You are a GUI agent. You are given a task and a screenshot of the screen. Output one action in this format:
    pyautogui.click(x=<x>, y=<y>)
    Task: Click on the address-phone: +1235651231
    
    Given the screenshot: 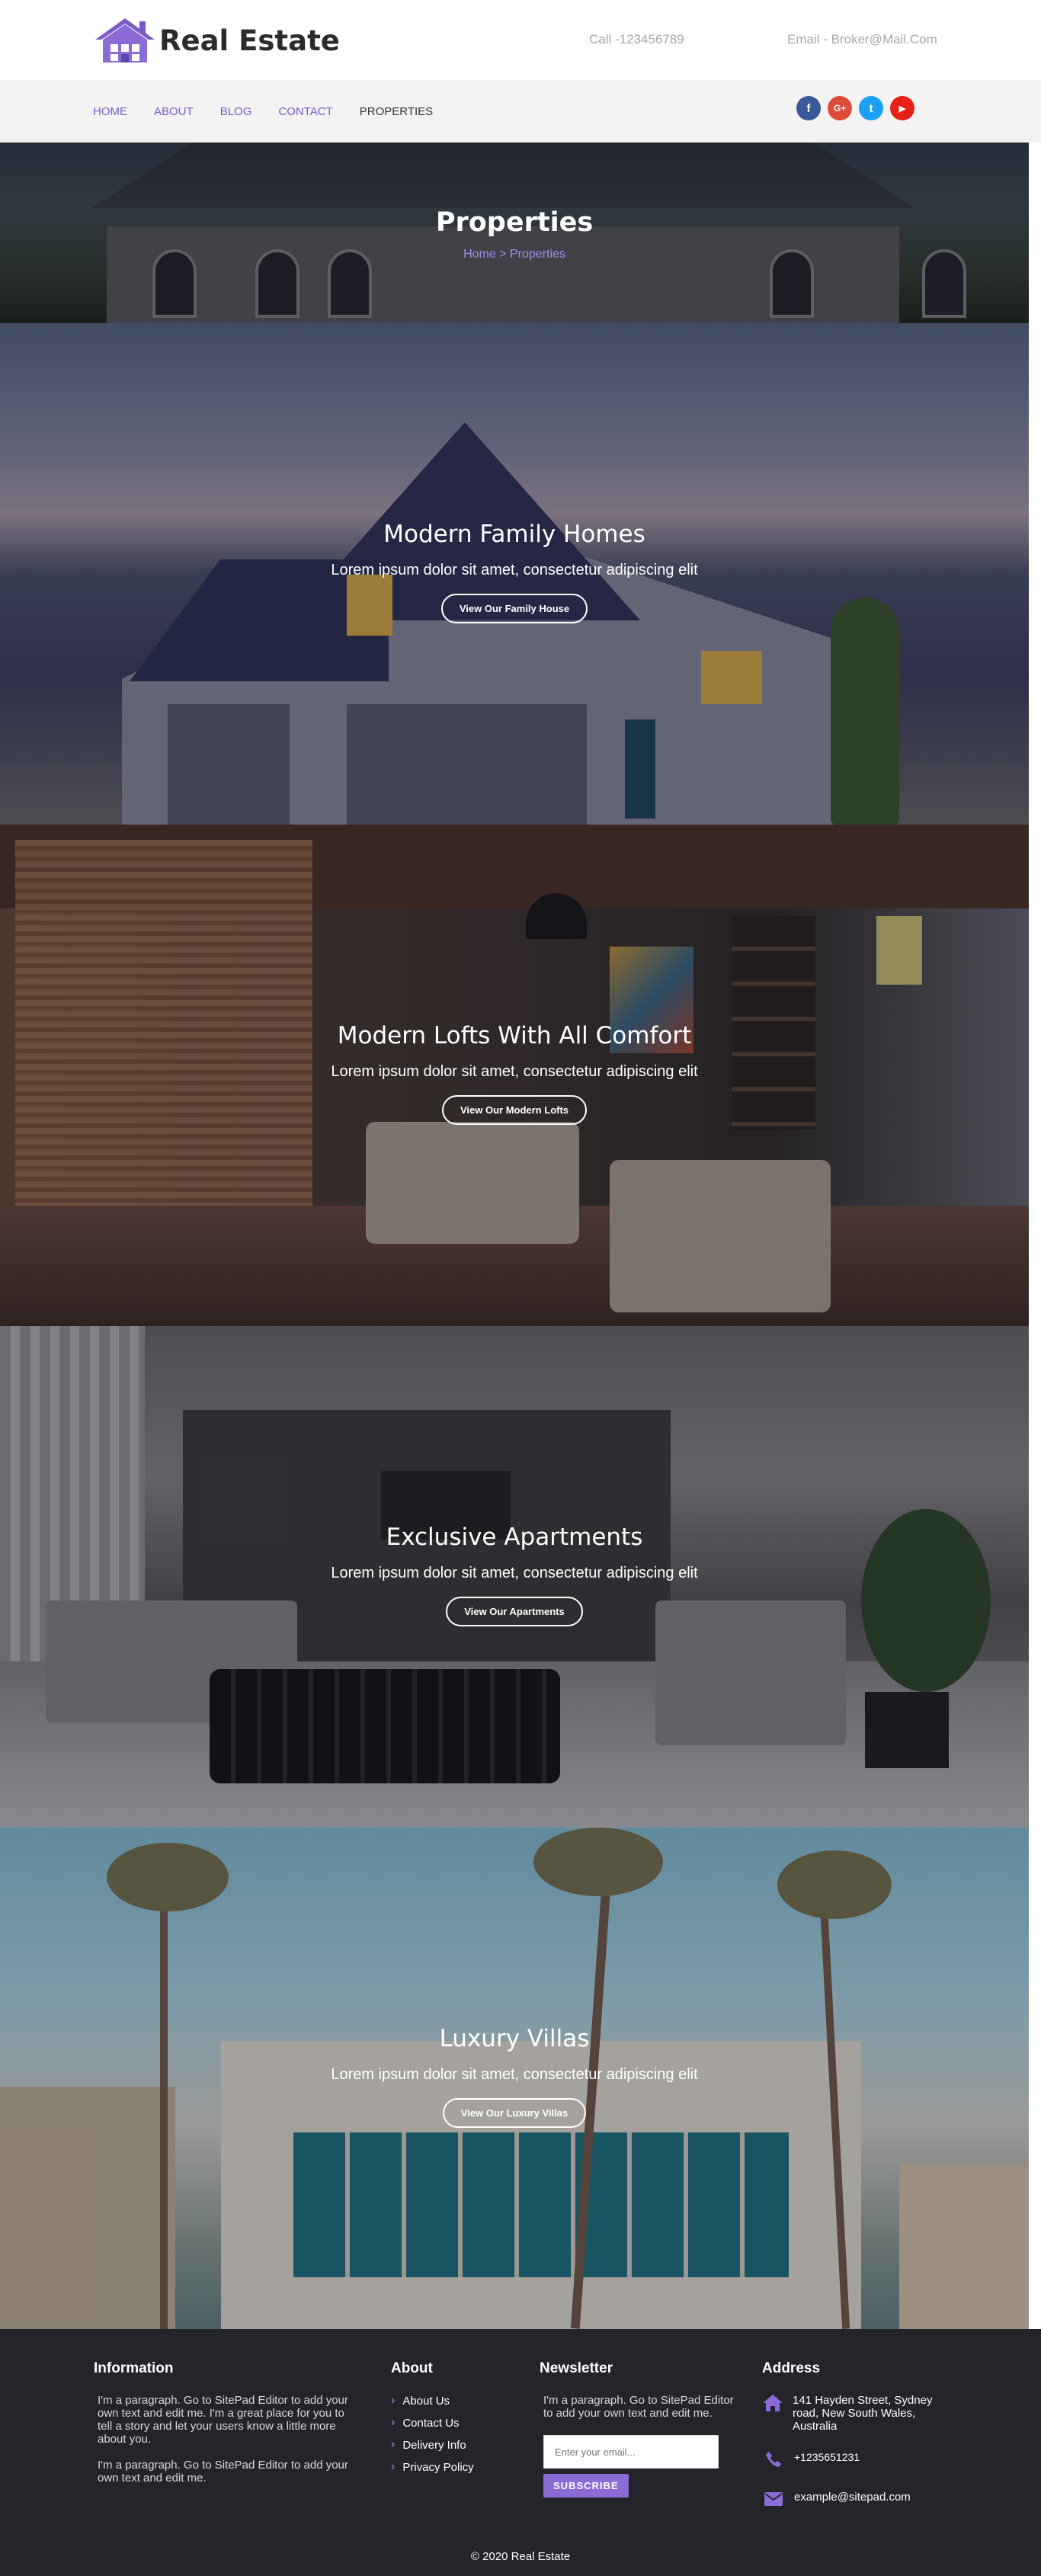 What is the action you would take?
    pyautogui.click(x=827, y=2457)
    